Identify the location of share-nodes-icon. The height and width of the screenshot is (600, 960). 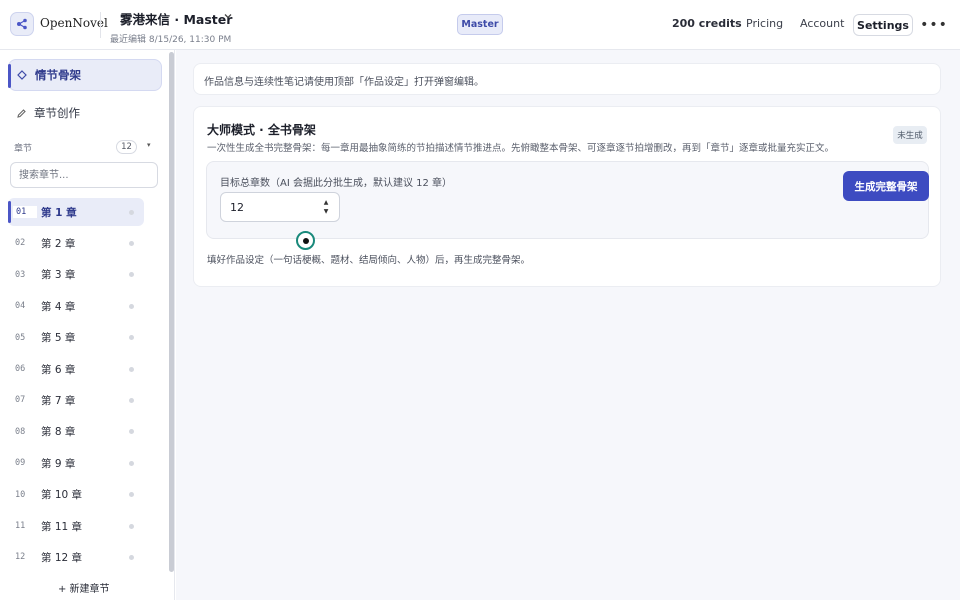
(22, 24).